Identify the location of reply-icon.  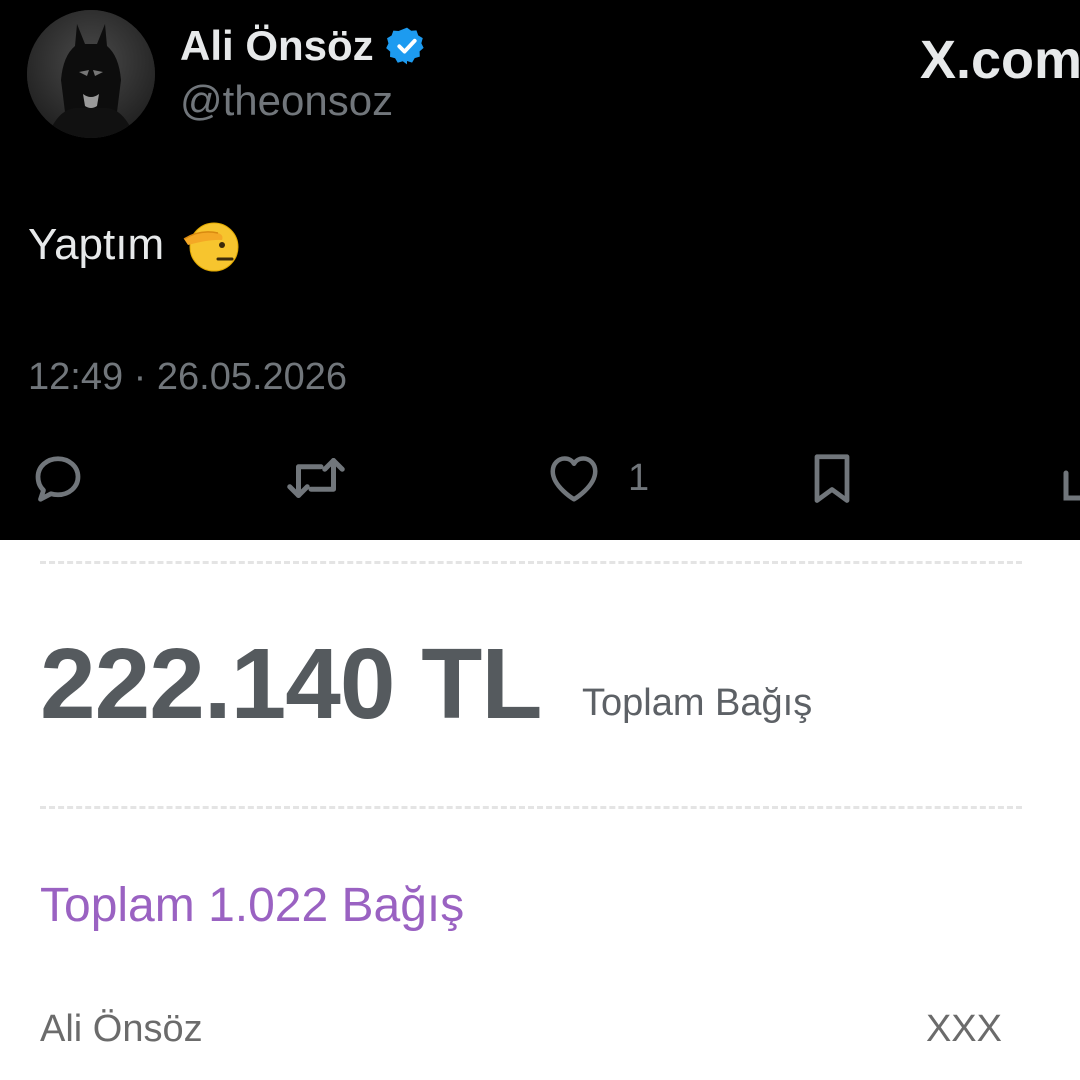
(58, 479).